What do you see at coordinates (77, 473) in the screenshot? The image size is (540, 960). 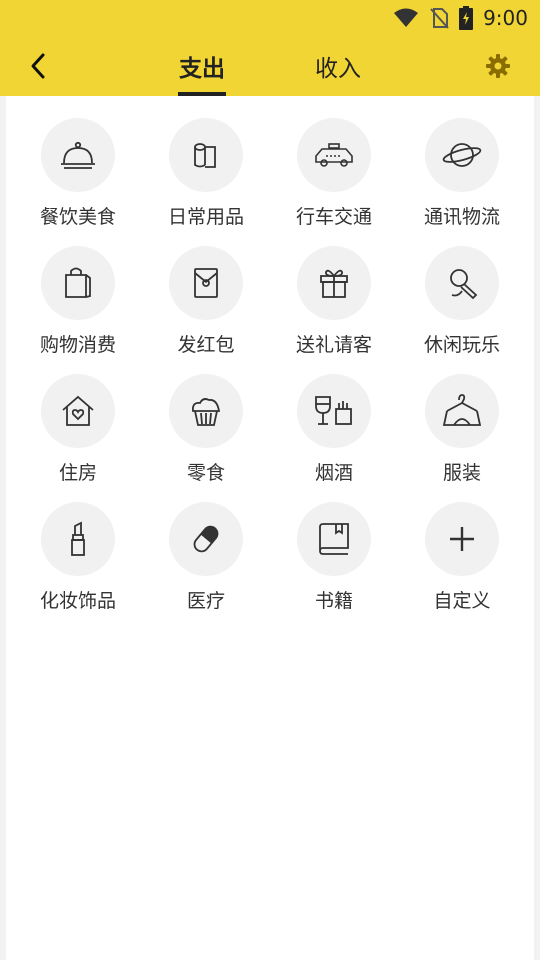 I see `category-label: 住房` at bounding box center [77, 473].